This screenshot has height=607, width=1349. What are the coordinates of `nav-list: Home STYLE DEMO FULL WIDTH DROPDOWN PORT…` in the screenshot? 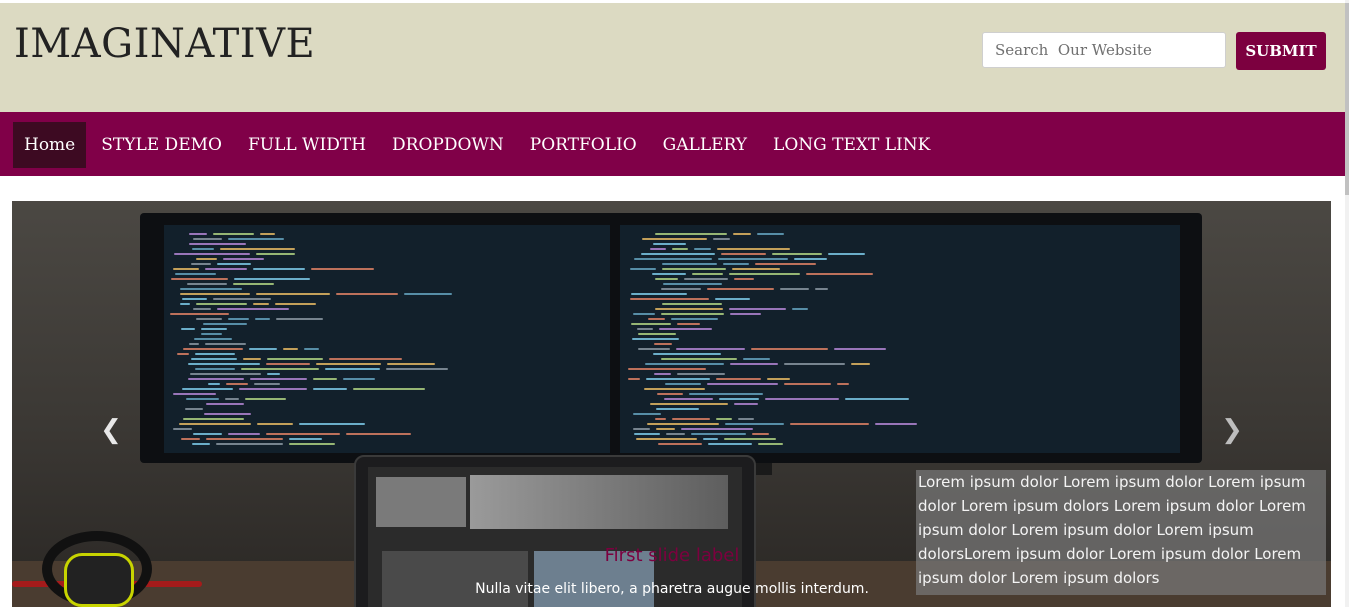 It's located at (479, 145).